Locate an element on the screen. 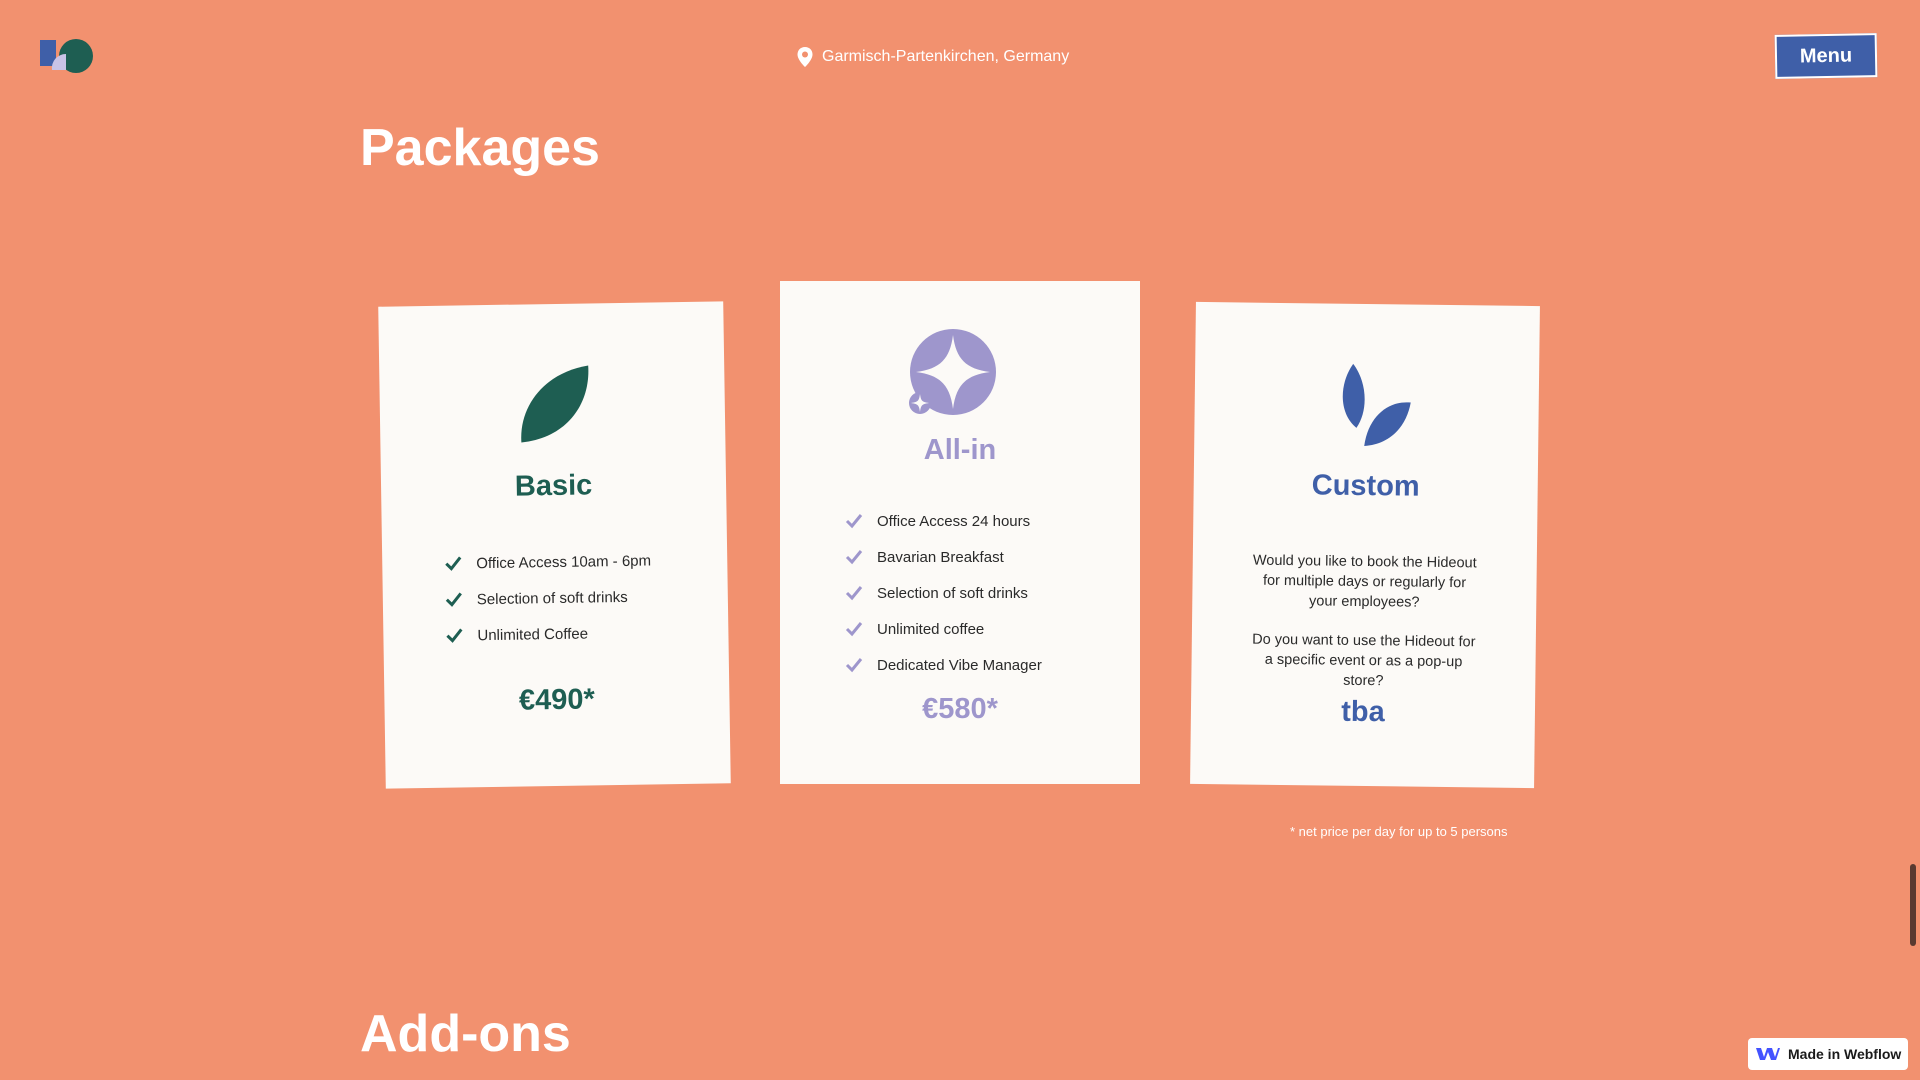 The height and width of the screenshot is (1080, 1920). package-title: Basic is located at coordinates (553, 486).